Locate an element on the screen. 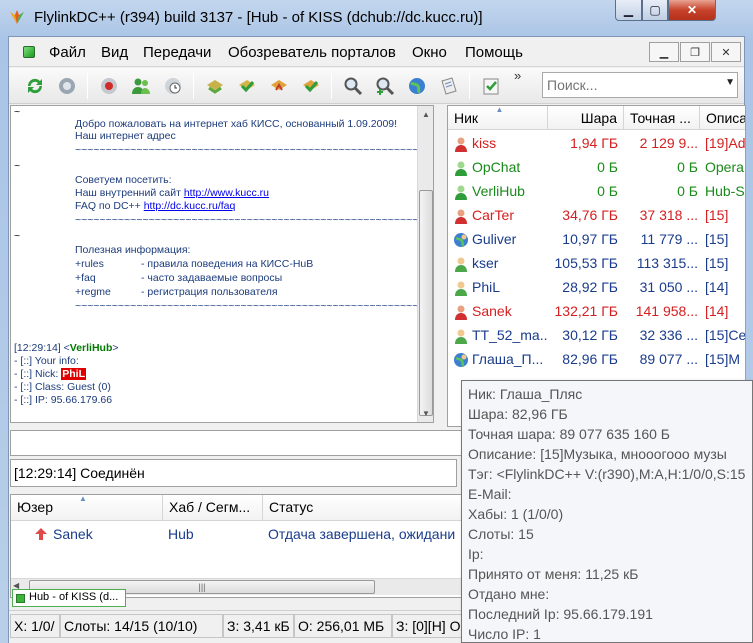  chat-line: FAQ по DC++ http://dc.kucc.ru/faq is located at coordinates (155, 206).